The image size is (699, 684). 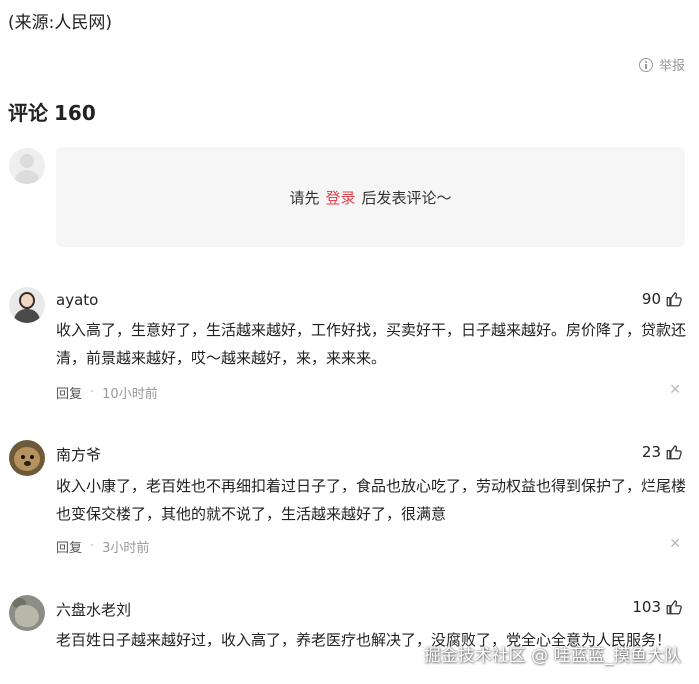 I want to click on like-count: 90, so click(x=651, y=299).